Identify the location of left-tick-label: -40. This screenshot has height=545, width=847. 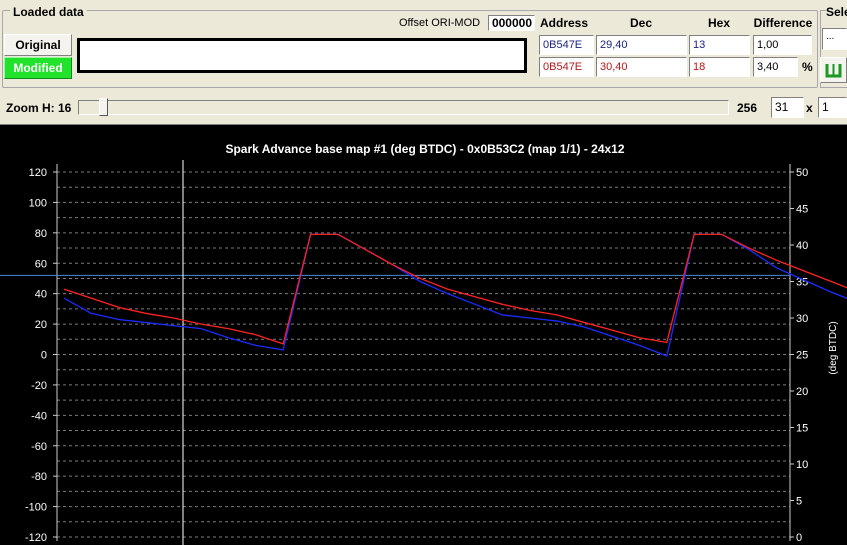
(39, 416).